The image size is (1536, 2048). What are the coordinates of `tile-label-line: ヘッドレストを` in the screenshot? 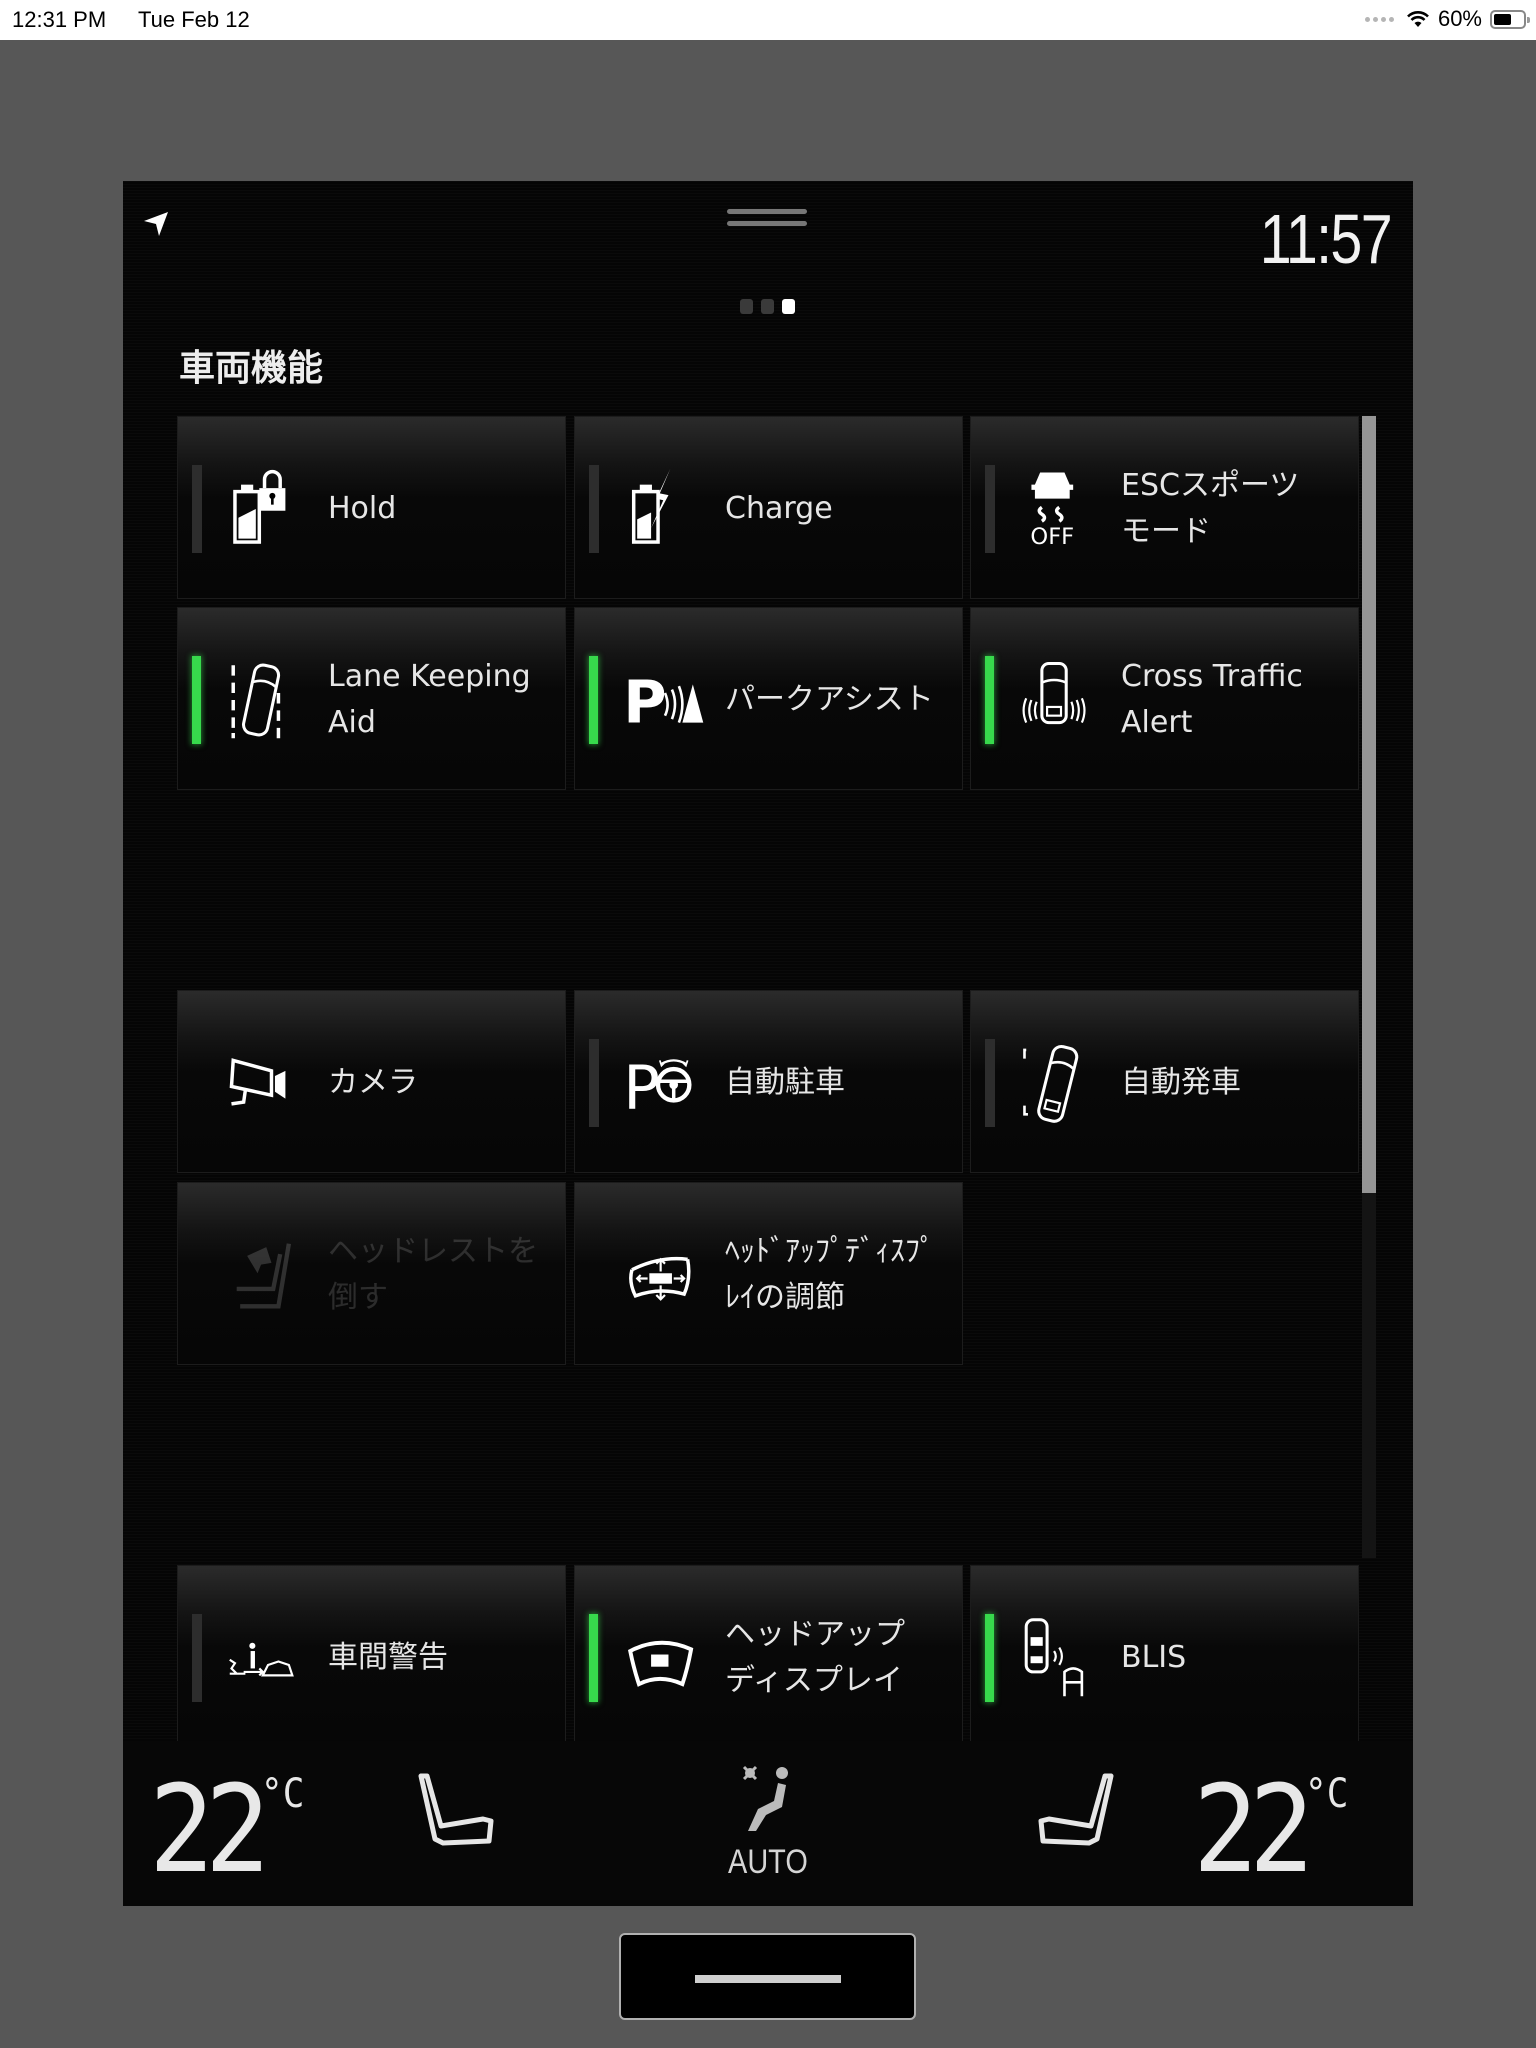 It's located at (433, 1251).